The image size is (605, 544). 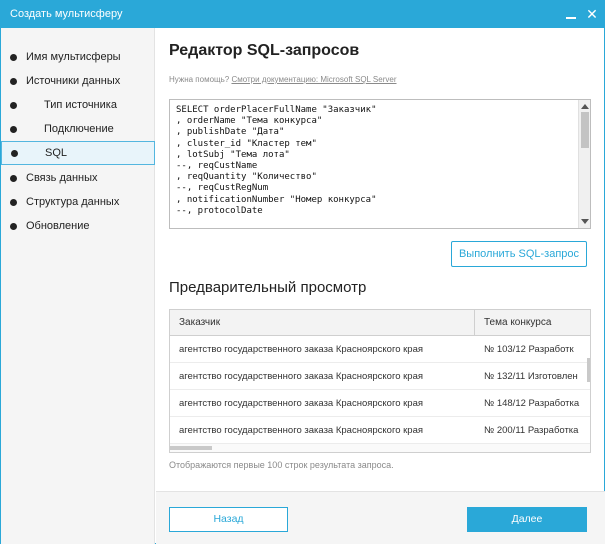 What do you see at coordinates (517, 322) in the screenshot?
I see `column-header-topic: Тема конкурса` at bounding box center [517, 322].